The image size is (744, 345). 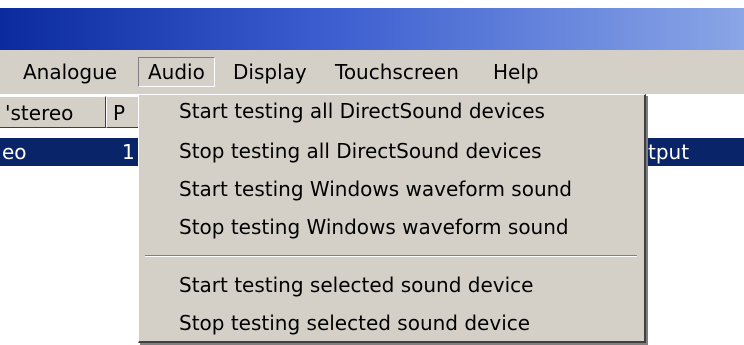 I want to click on row-cell-stereo: eo, so click(x=14, y=152).